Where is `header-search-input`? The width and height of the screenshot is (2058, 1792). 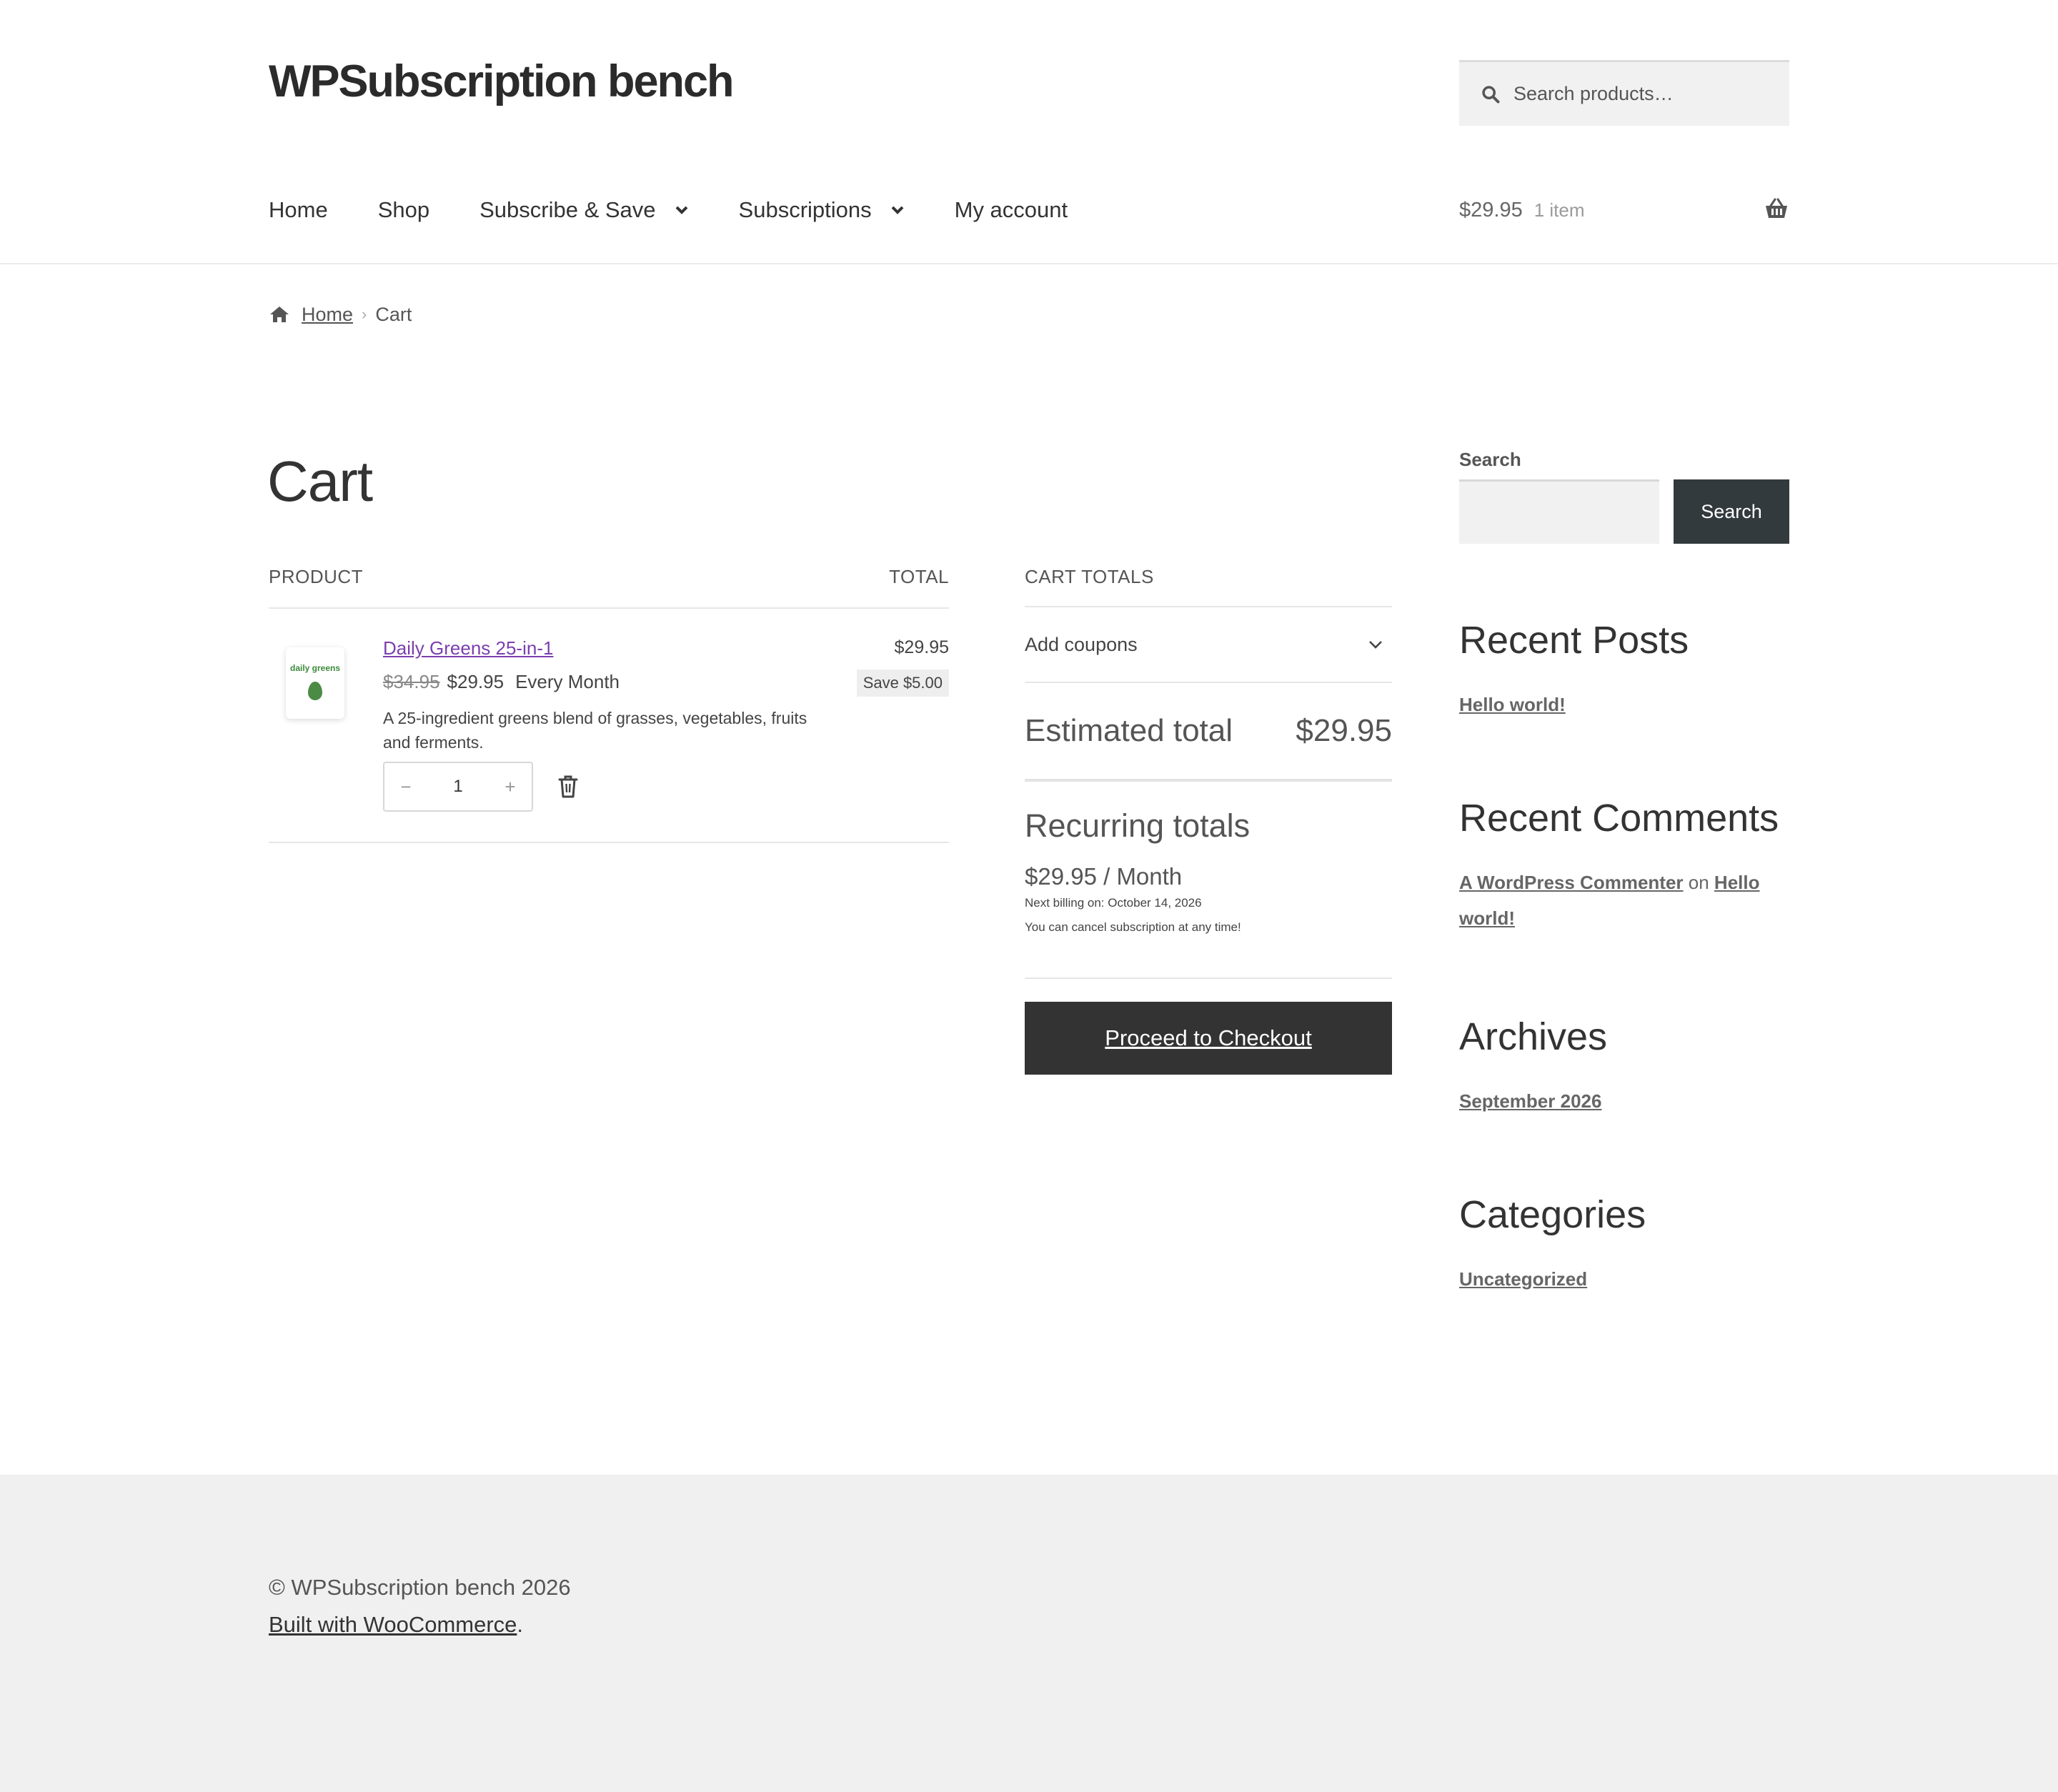 header-search-input is located at coordinates (1645, 94).